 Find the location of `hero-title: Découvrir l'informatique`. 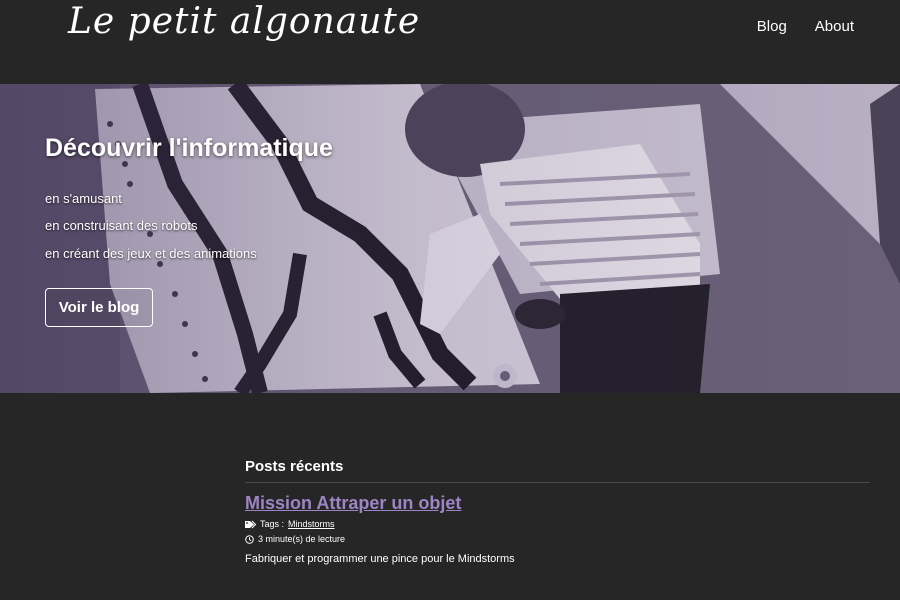

hero-title: Découvrir l'informatique is located at coordinates (189, 148).